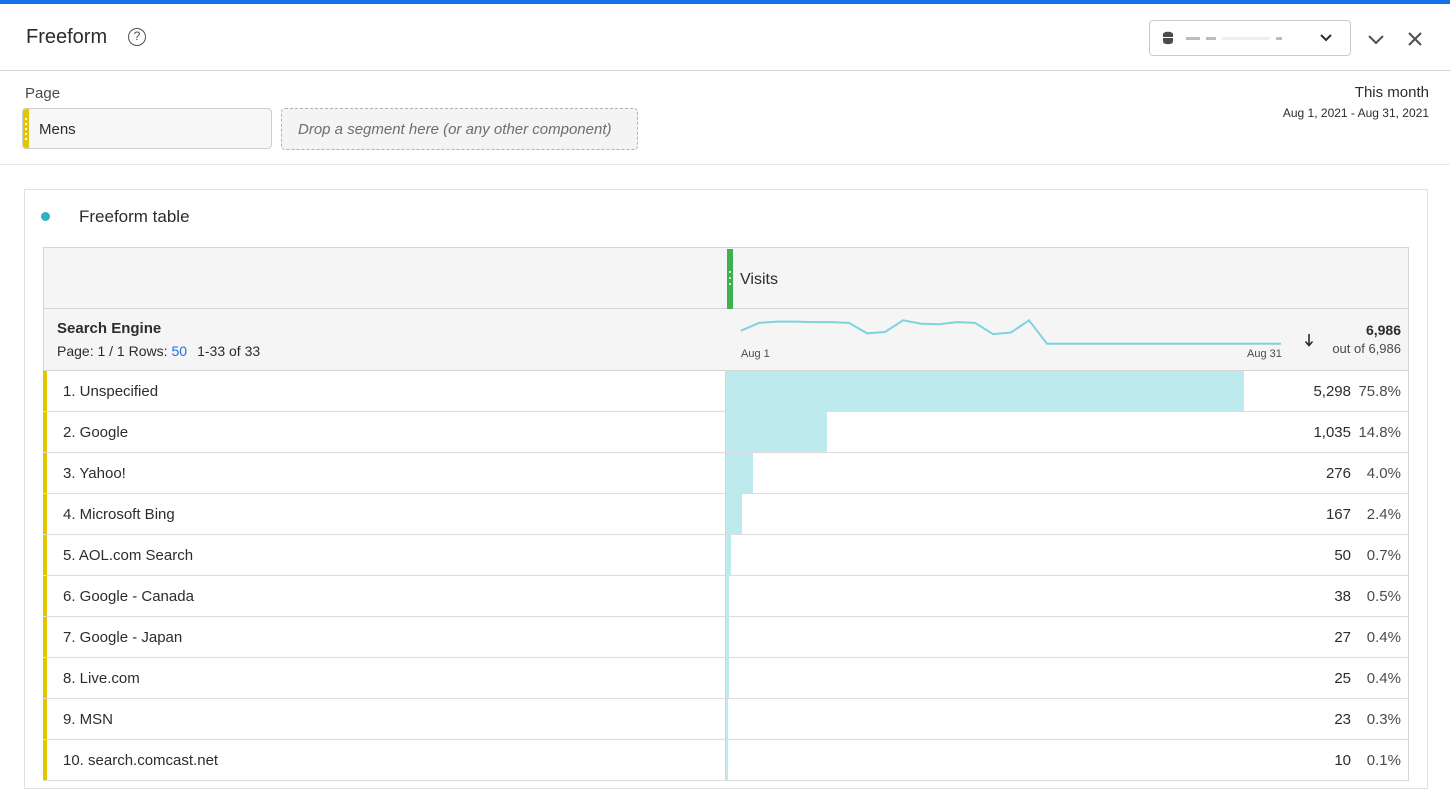 This screenshot has height=789, width=1450. What do you see at coordinates (122, 637) in the screenshot?
I see `row-label: 7. Google - Japan` at bounding box center [122, 637].